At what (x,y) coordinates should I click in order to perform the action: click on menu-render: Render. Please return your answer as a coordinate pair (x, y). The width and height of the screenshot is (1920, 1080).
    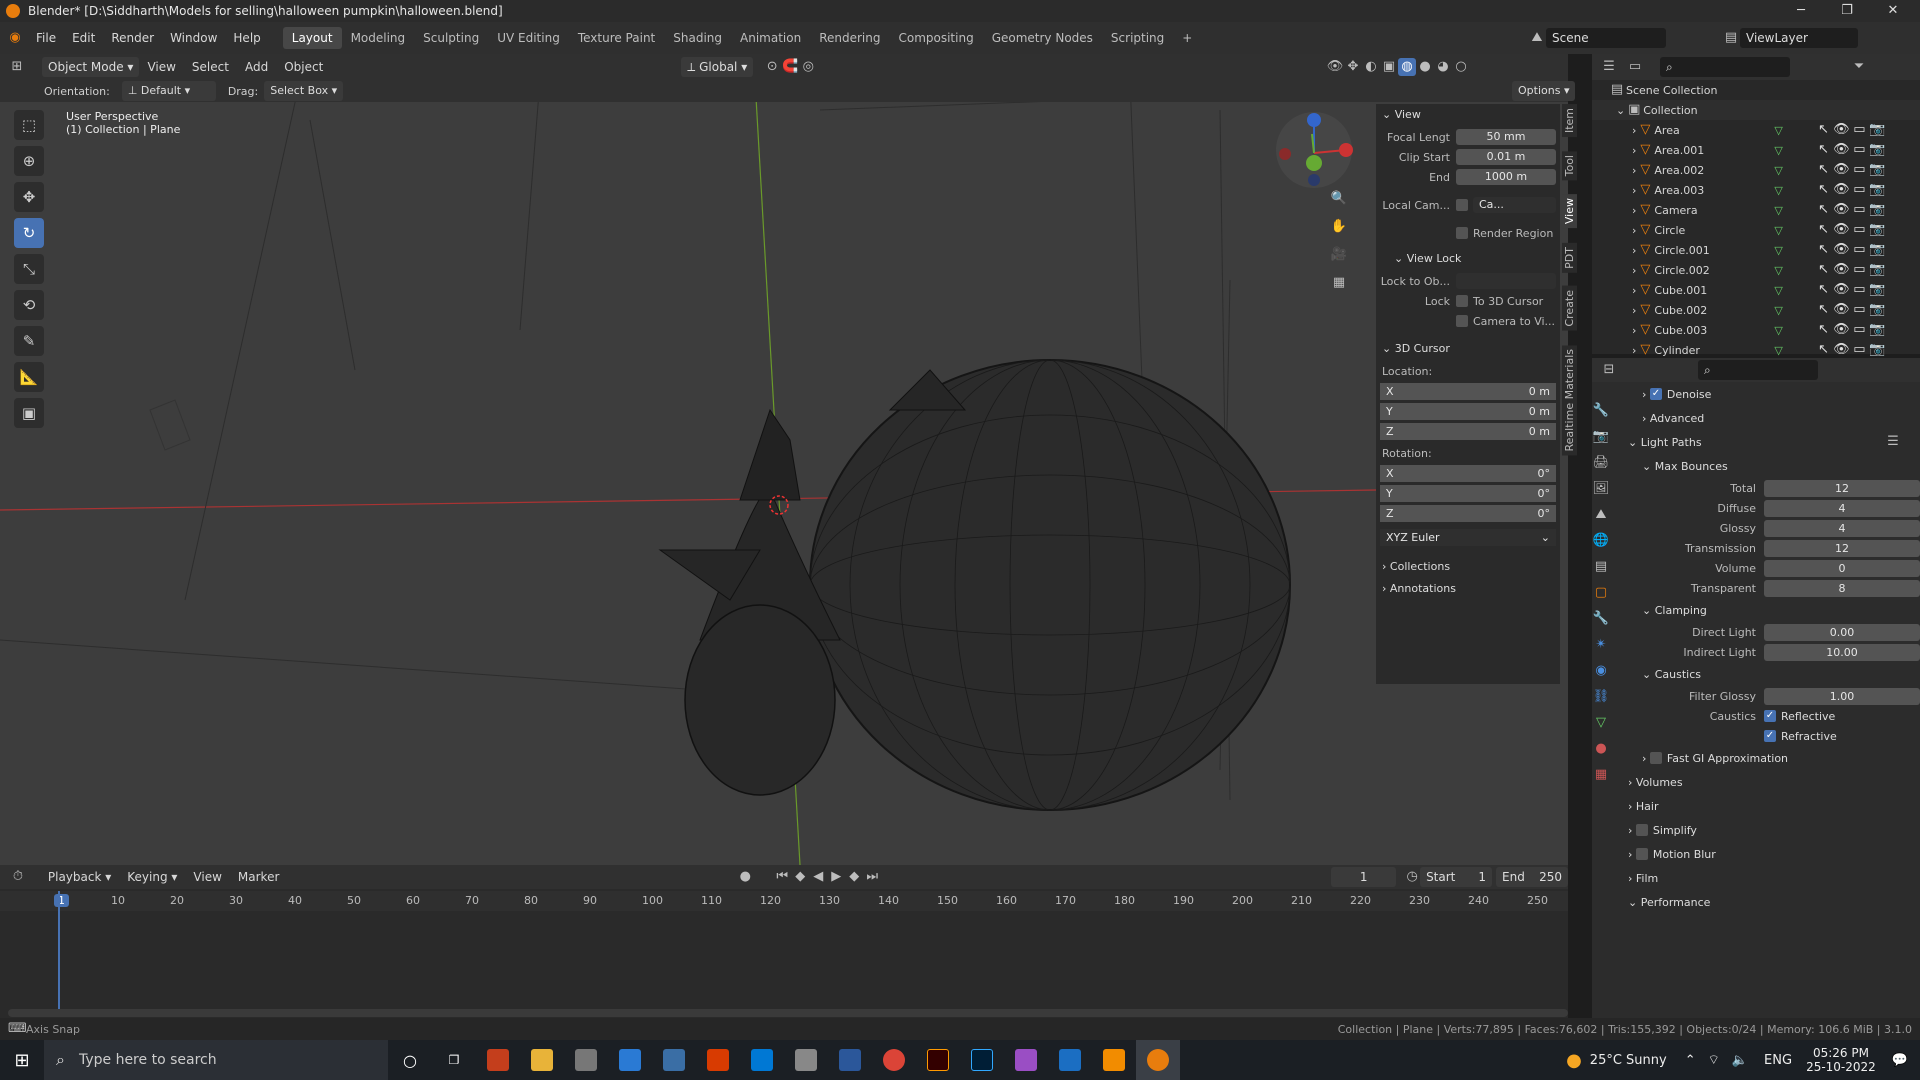
    Looking at the image, I should click on (132, 38).